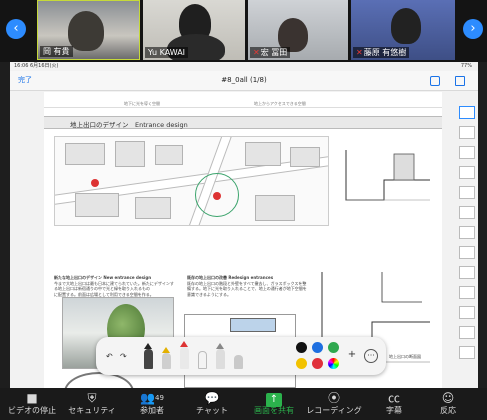 Image resolution: width=487 pixels, height=420 pixels. Describe the element at coordinates (466, 66) in the screenshot. I see `battery-level: 77%` at that location.